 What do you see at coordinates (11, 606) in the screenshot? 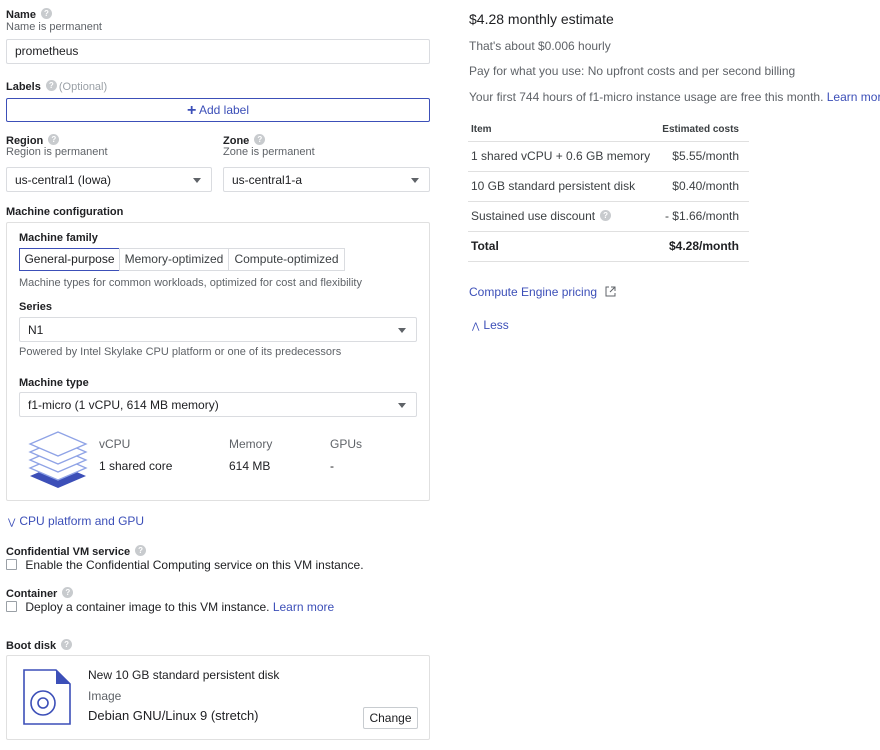
I see `container-checkbox` at bounding box center [11, 606].